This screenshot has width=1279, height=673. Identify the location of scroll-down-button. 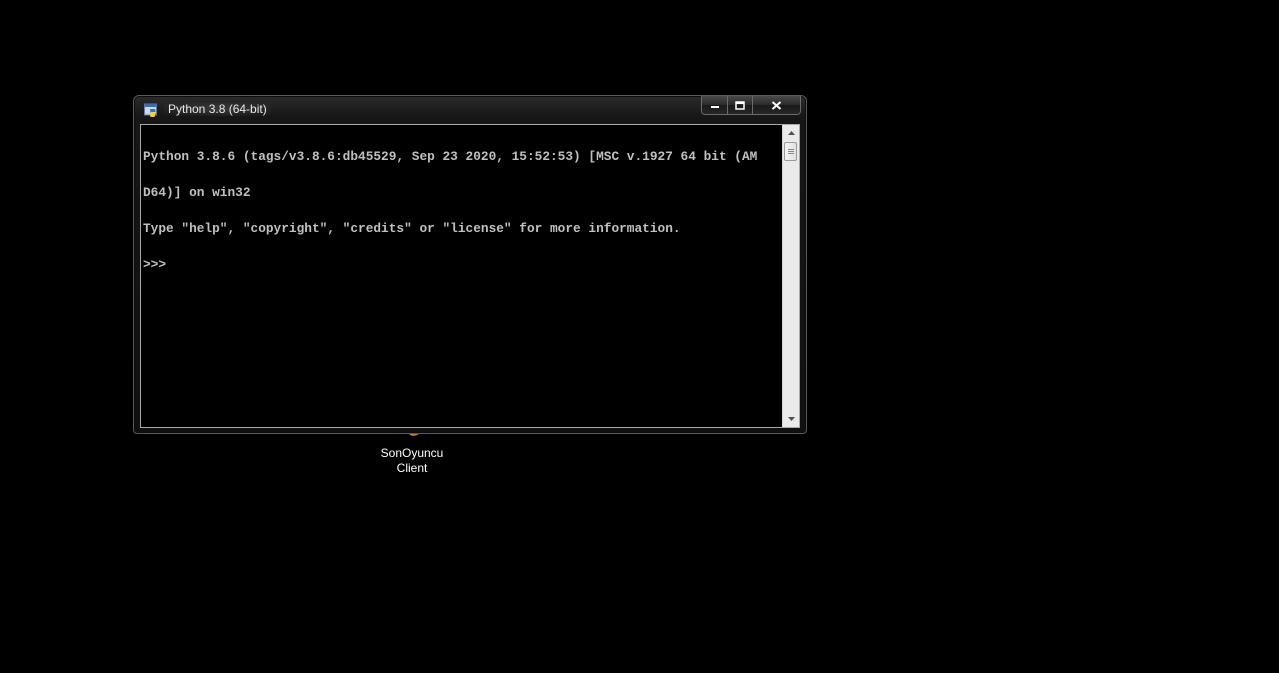
(791, 419).